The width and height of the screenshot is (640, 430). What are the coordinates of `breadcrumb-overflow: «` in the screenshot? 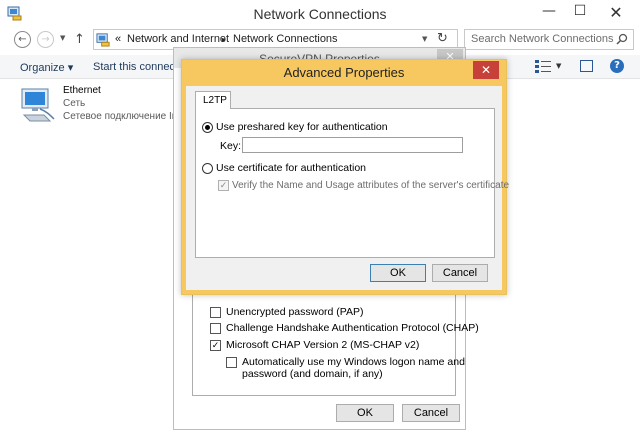 It's located at (118, 39).